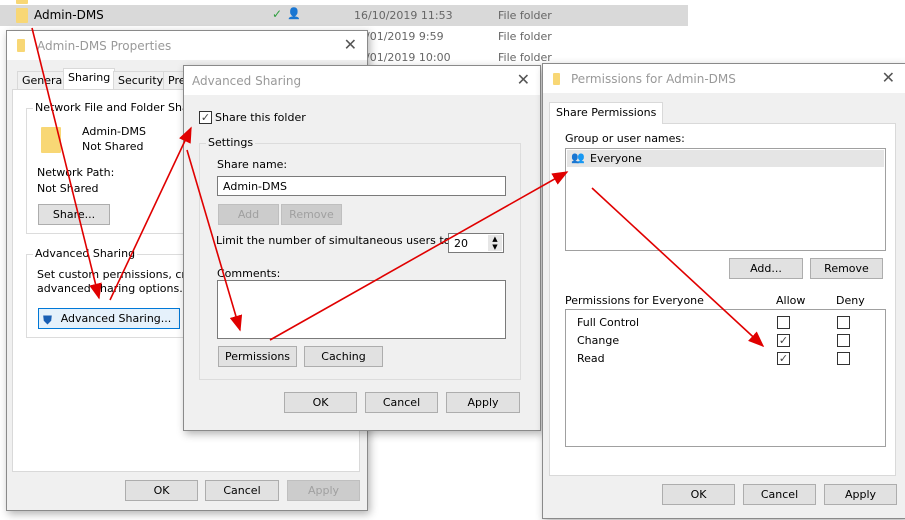 This screenshot has height=520, width=905. What do you see at coordinates (205, 117) in the screenshot?
I see `share-folder-checkbox: ✓` at bounding box center [205, 117].